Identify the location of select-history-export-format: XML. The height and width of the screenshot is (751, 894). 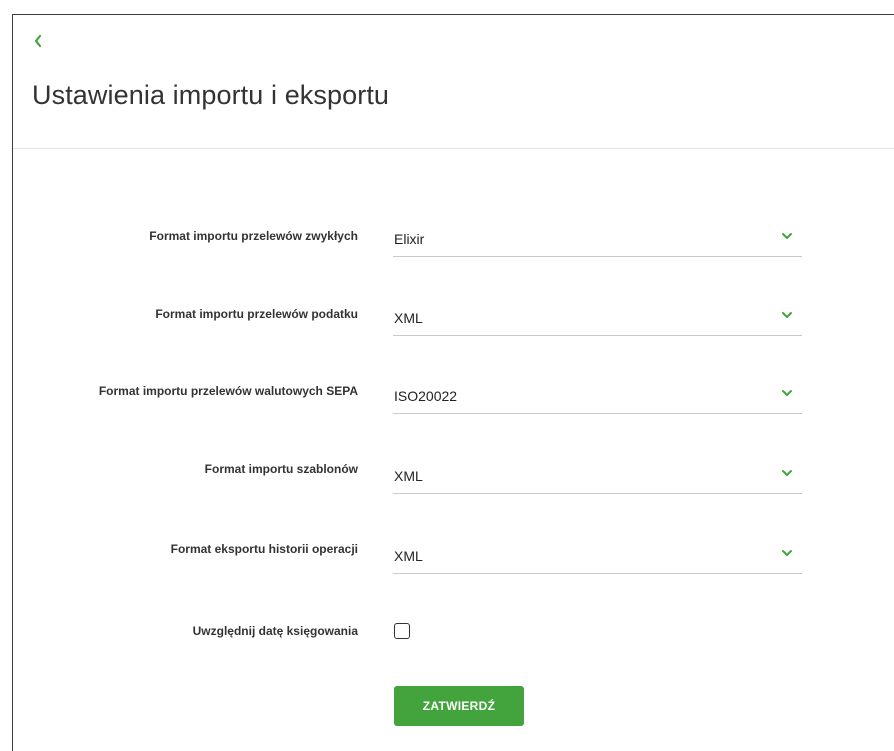
(597, 557).